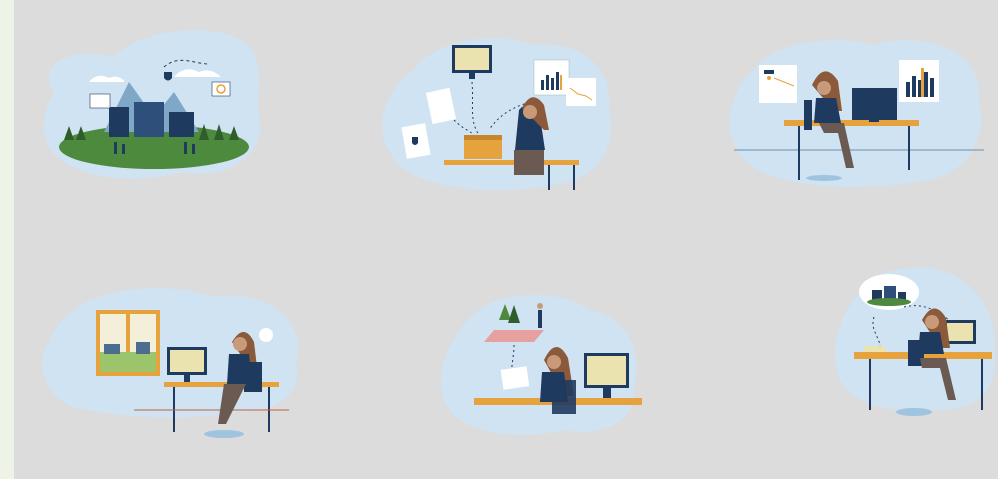 This screenshot has height=479, width=998. What do you see at coordinates (915, 341) in the screenshot?
I see `planning-scene` at bounding box center [915, 341].